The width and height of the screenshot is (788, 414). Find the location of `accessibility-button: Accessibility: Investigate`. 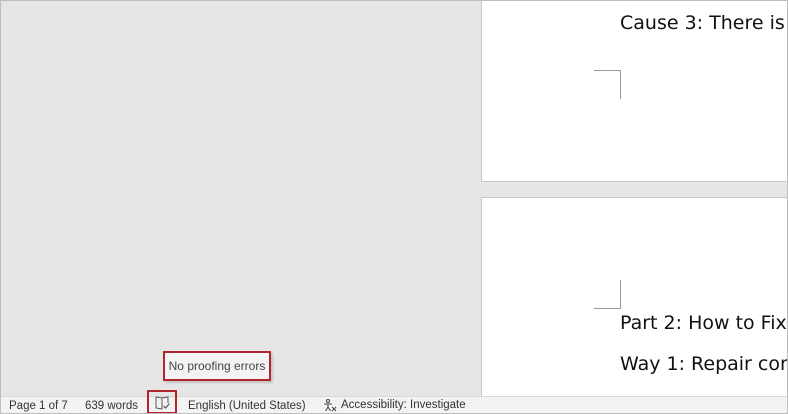

accessibility-button: Accessibility: Investigate is located at coordinates (394, 405).